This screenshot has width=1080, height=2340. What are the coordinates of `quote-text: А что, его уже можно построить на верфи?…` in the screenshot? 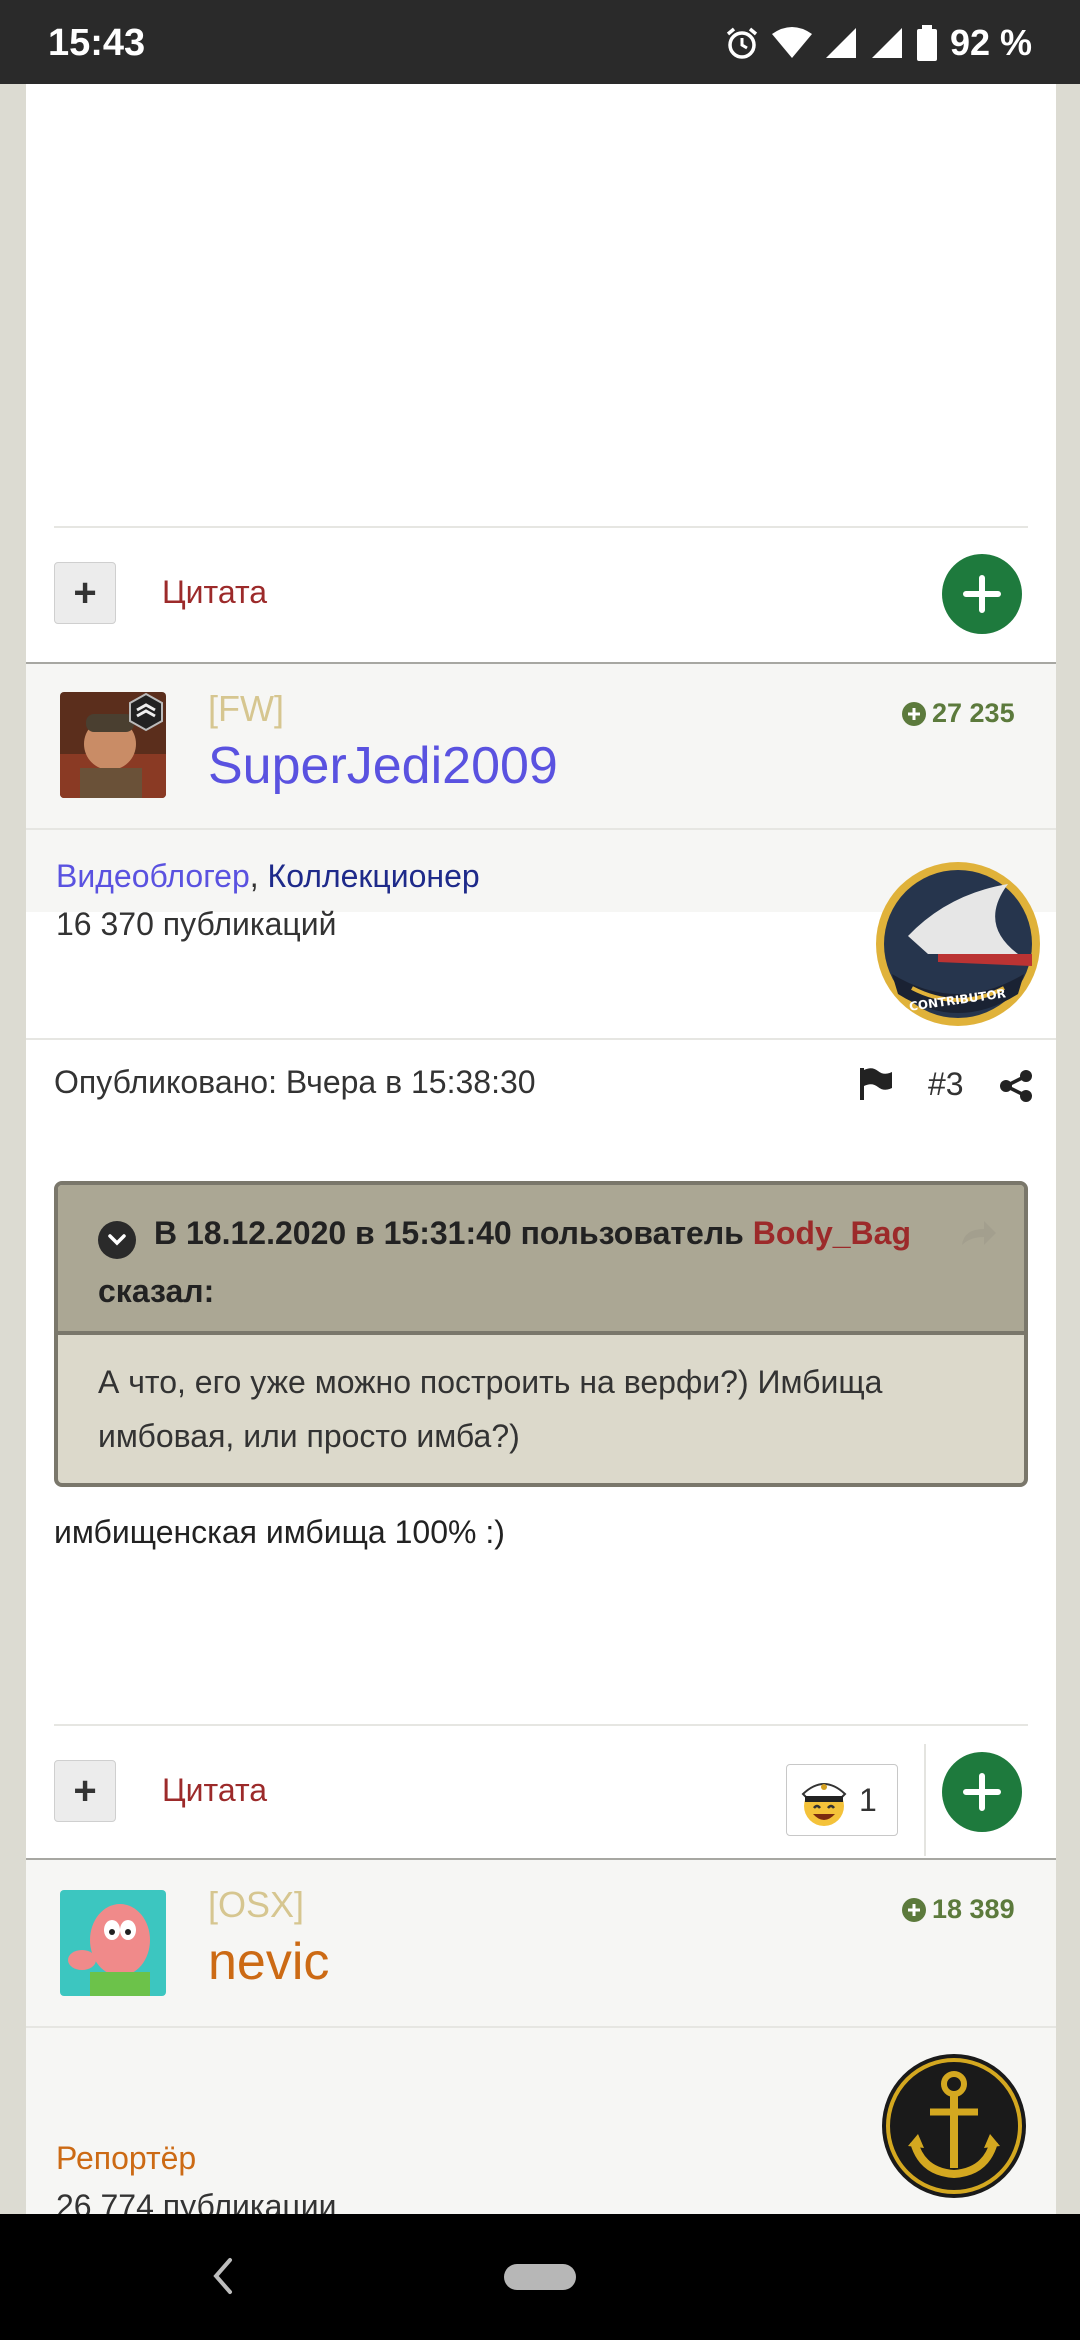 It's located at (490, 1409).